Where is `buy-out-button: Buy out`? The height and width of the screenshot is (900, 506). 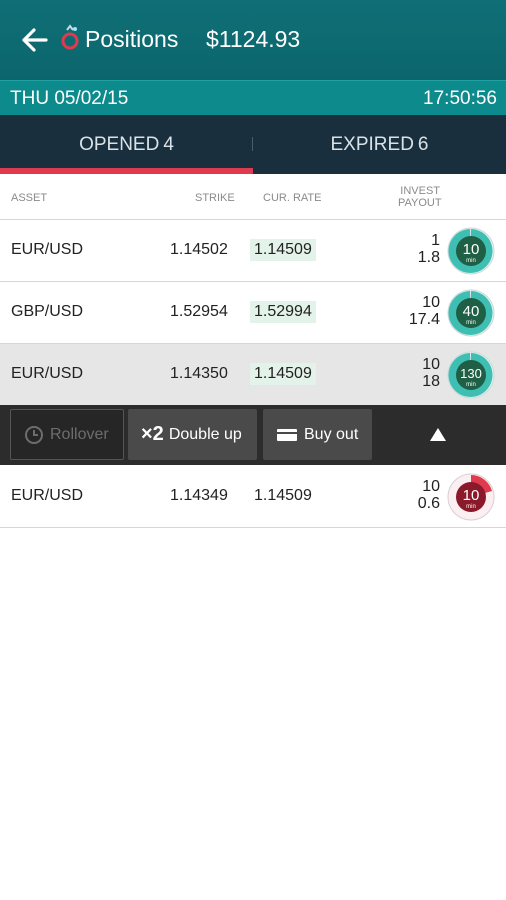
buy-out-button: Buy out is located at coordinates (317, 434).